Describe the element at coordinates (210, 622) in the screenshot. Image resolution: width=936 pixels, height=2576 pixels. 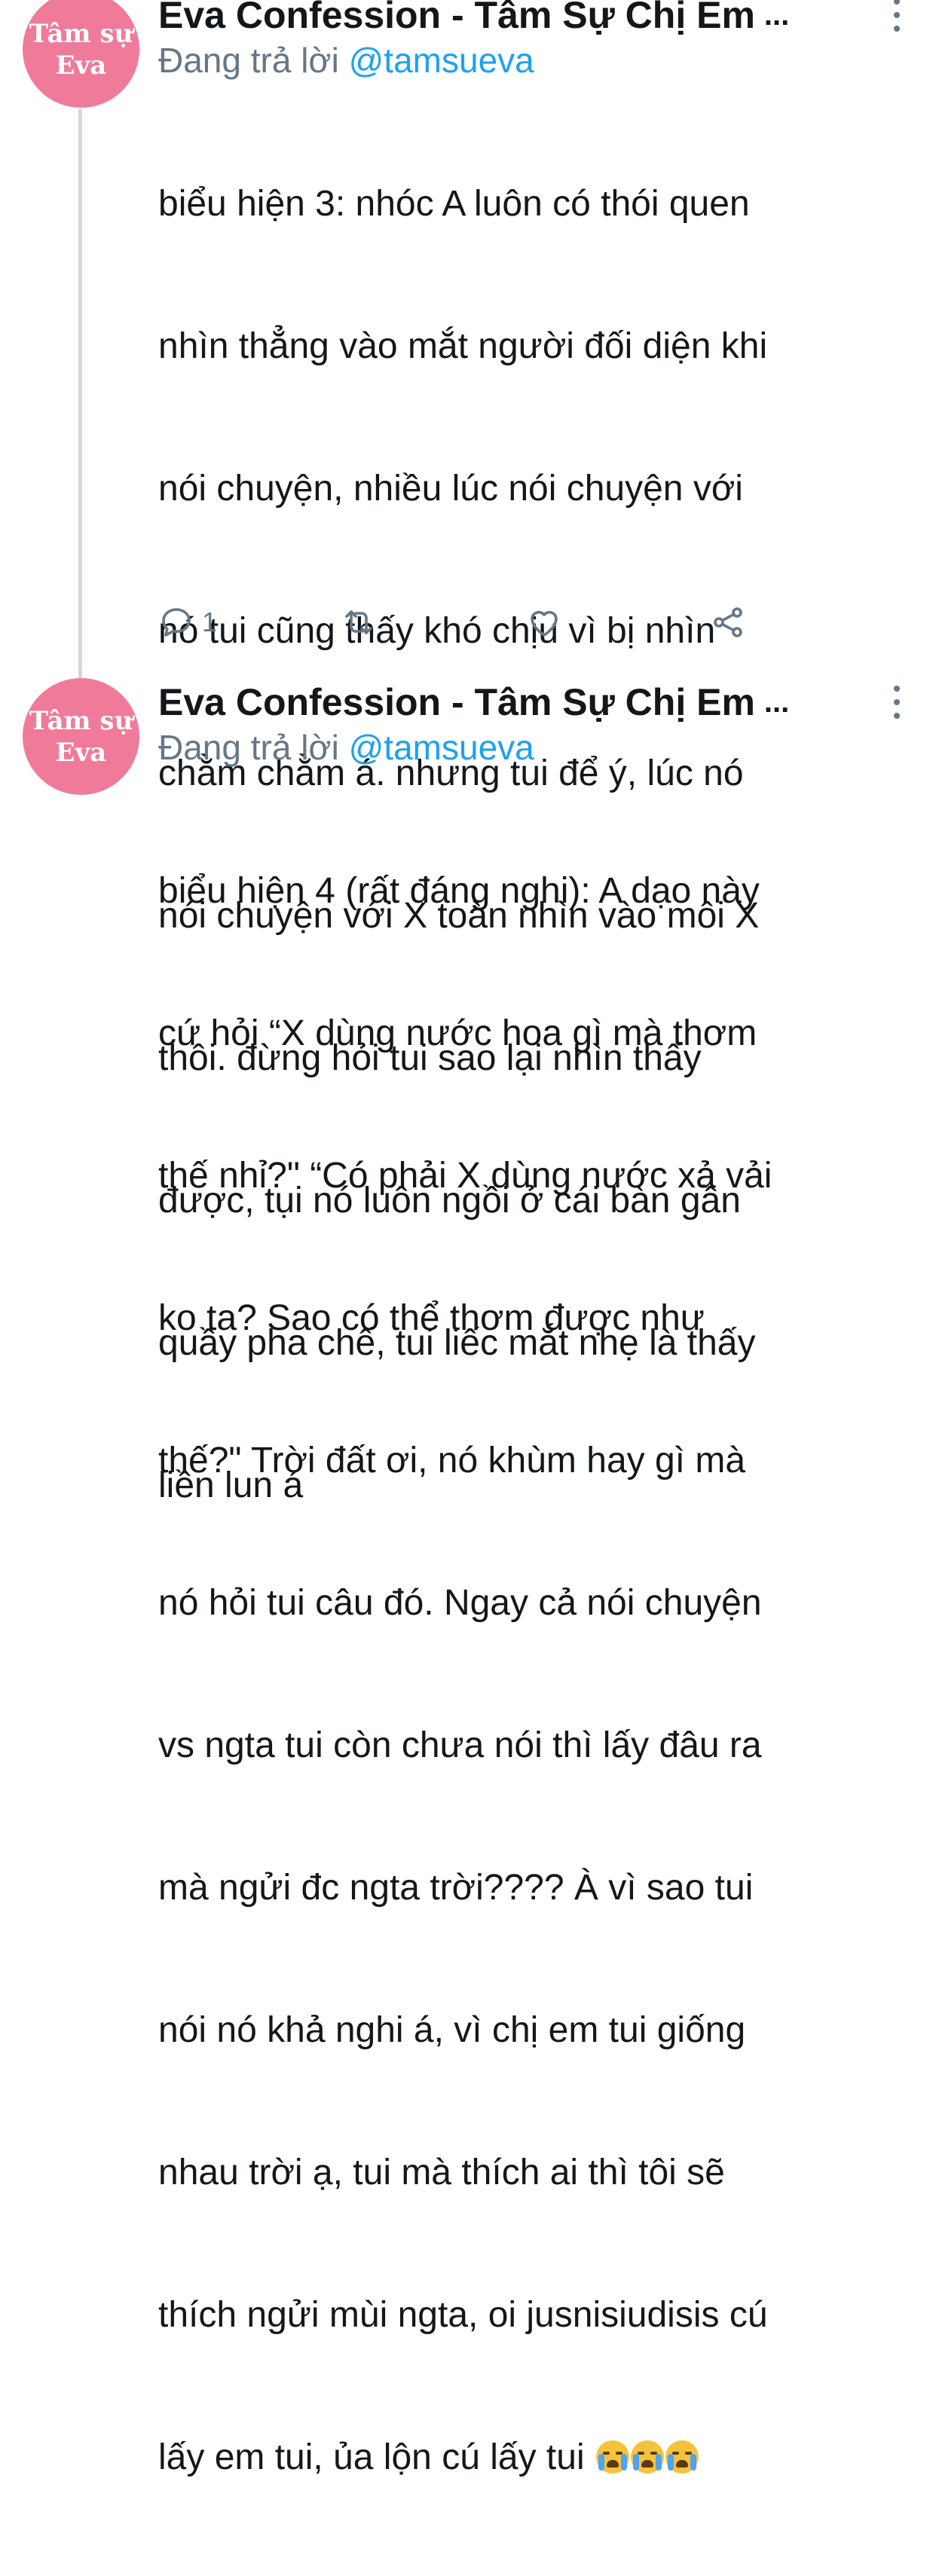
I see `reply-count: 1` at that location.